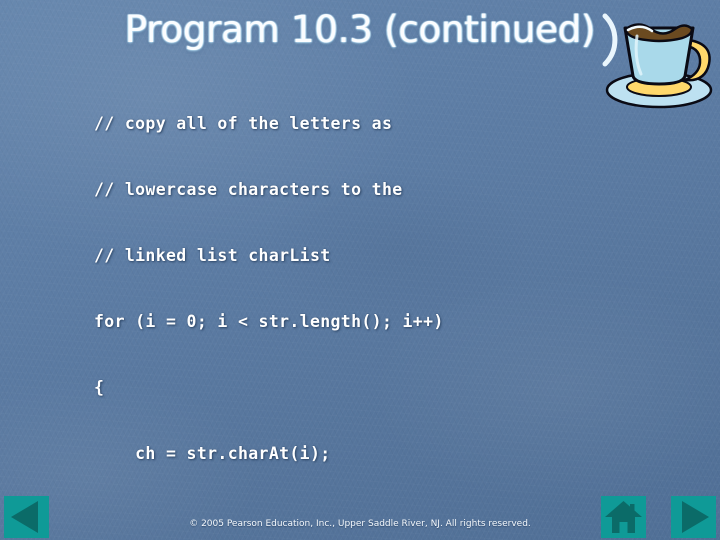 The image size is (720, 540). I want to click on next-slide-button, so click(693, 517).